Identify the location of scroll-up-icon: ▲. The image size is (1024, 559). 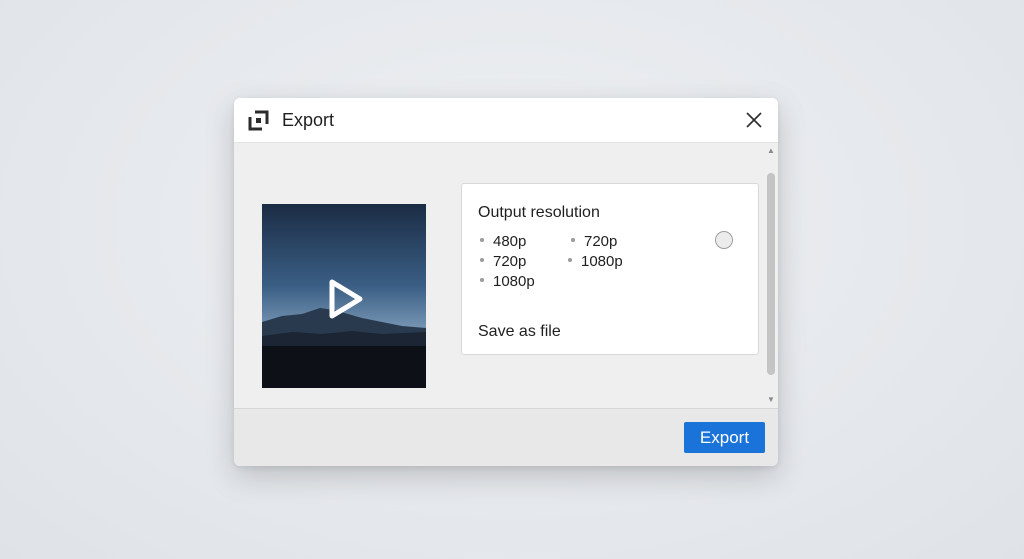
(771, 151).